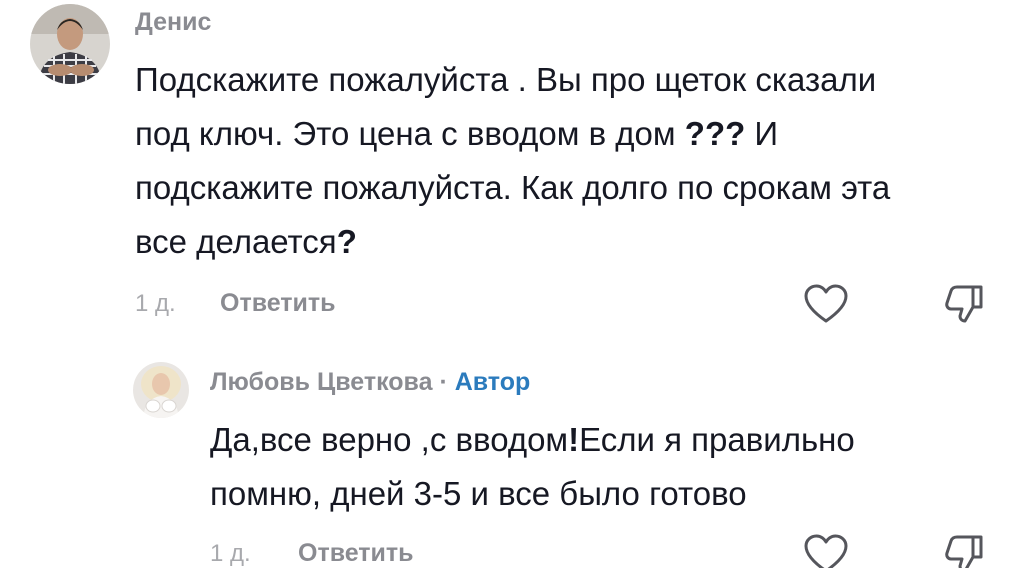  Describe the element at coordinates (532, 439) in the screenshot. I see `reply-text-line: Да,все верно ,с вводом!Если я правильно` at that location.